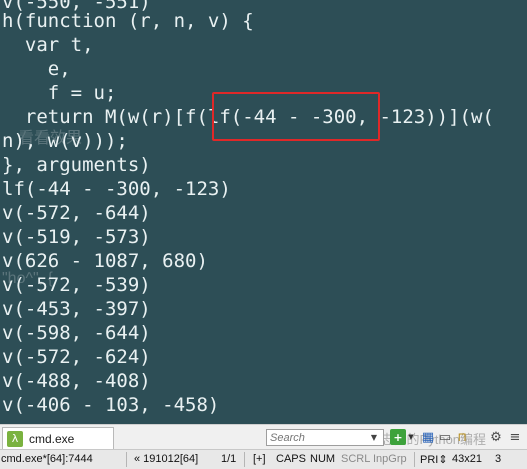 The width and height of the screenshot is (527, 469). What do you see at coordinates (76, 381) in the screenshot?
I see `console-line: v(-488, -408)` at bounding box center [76, 381].